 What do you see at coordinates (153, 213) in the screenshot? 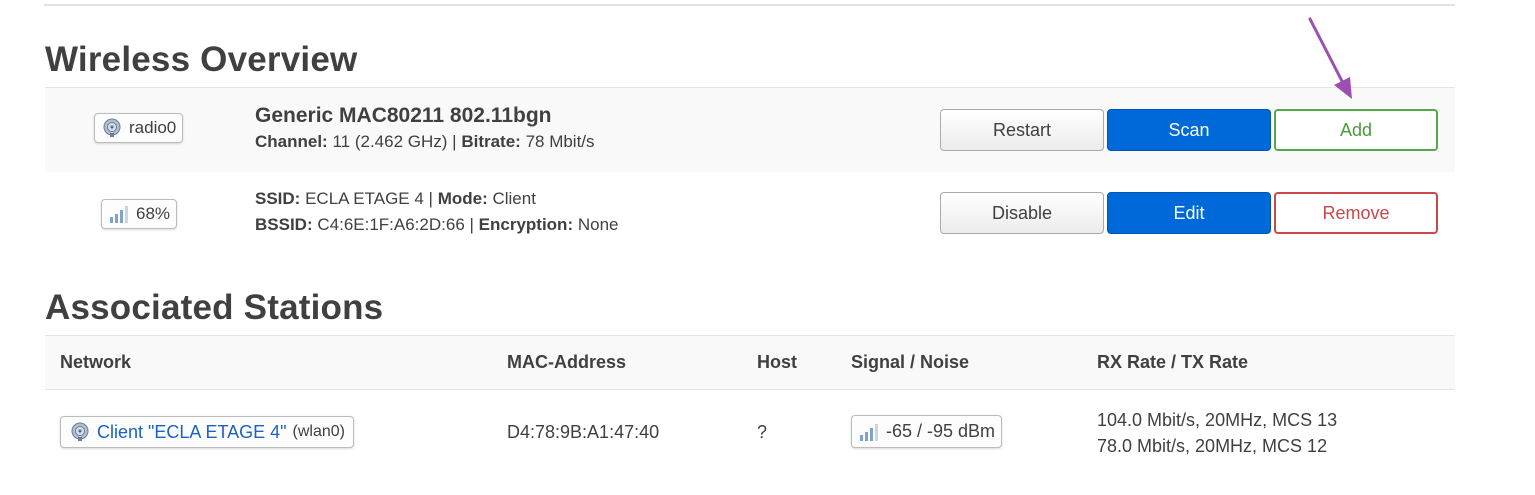
I see `signal-percent: 68%` at bounding box center [153, 213].